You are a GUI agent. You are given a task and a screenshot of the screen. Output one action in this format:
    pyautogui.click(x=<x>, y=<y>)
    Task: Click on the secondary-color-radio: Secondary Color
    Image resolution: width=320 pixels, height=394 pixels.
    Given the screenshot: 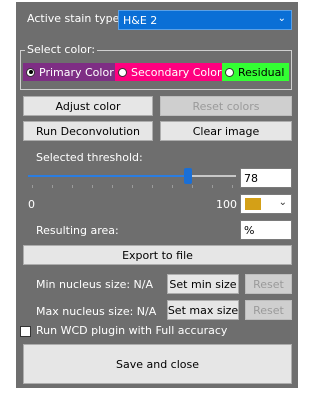 What is the action you would take?
    pyautogui.click(x=168, y=72)
    